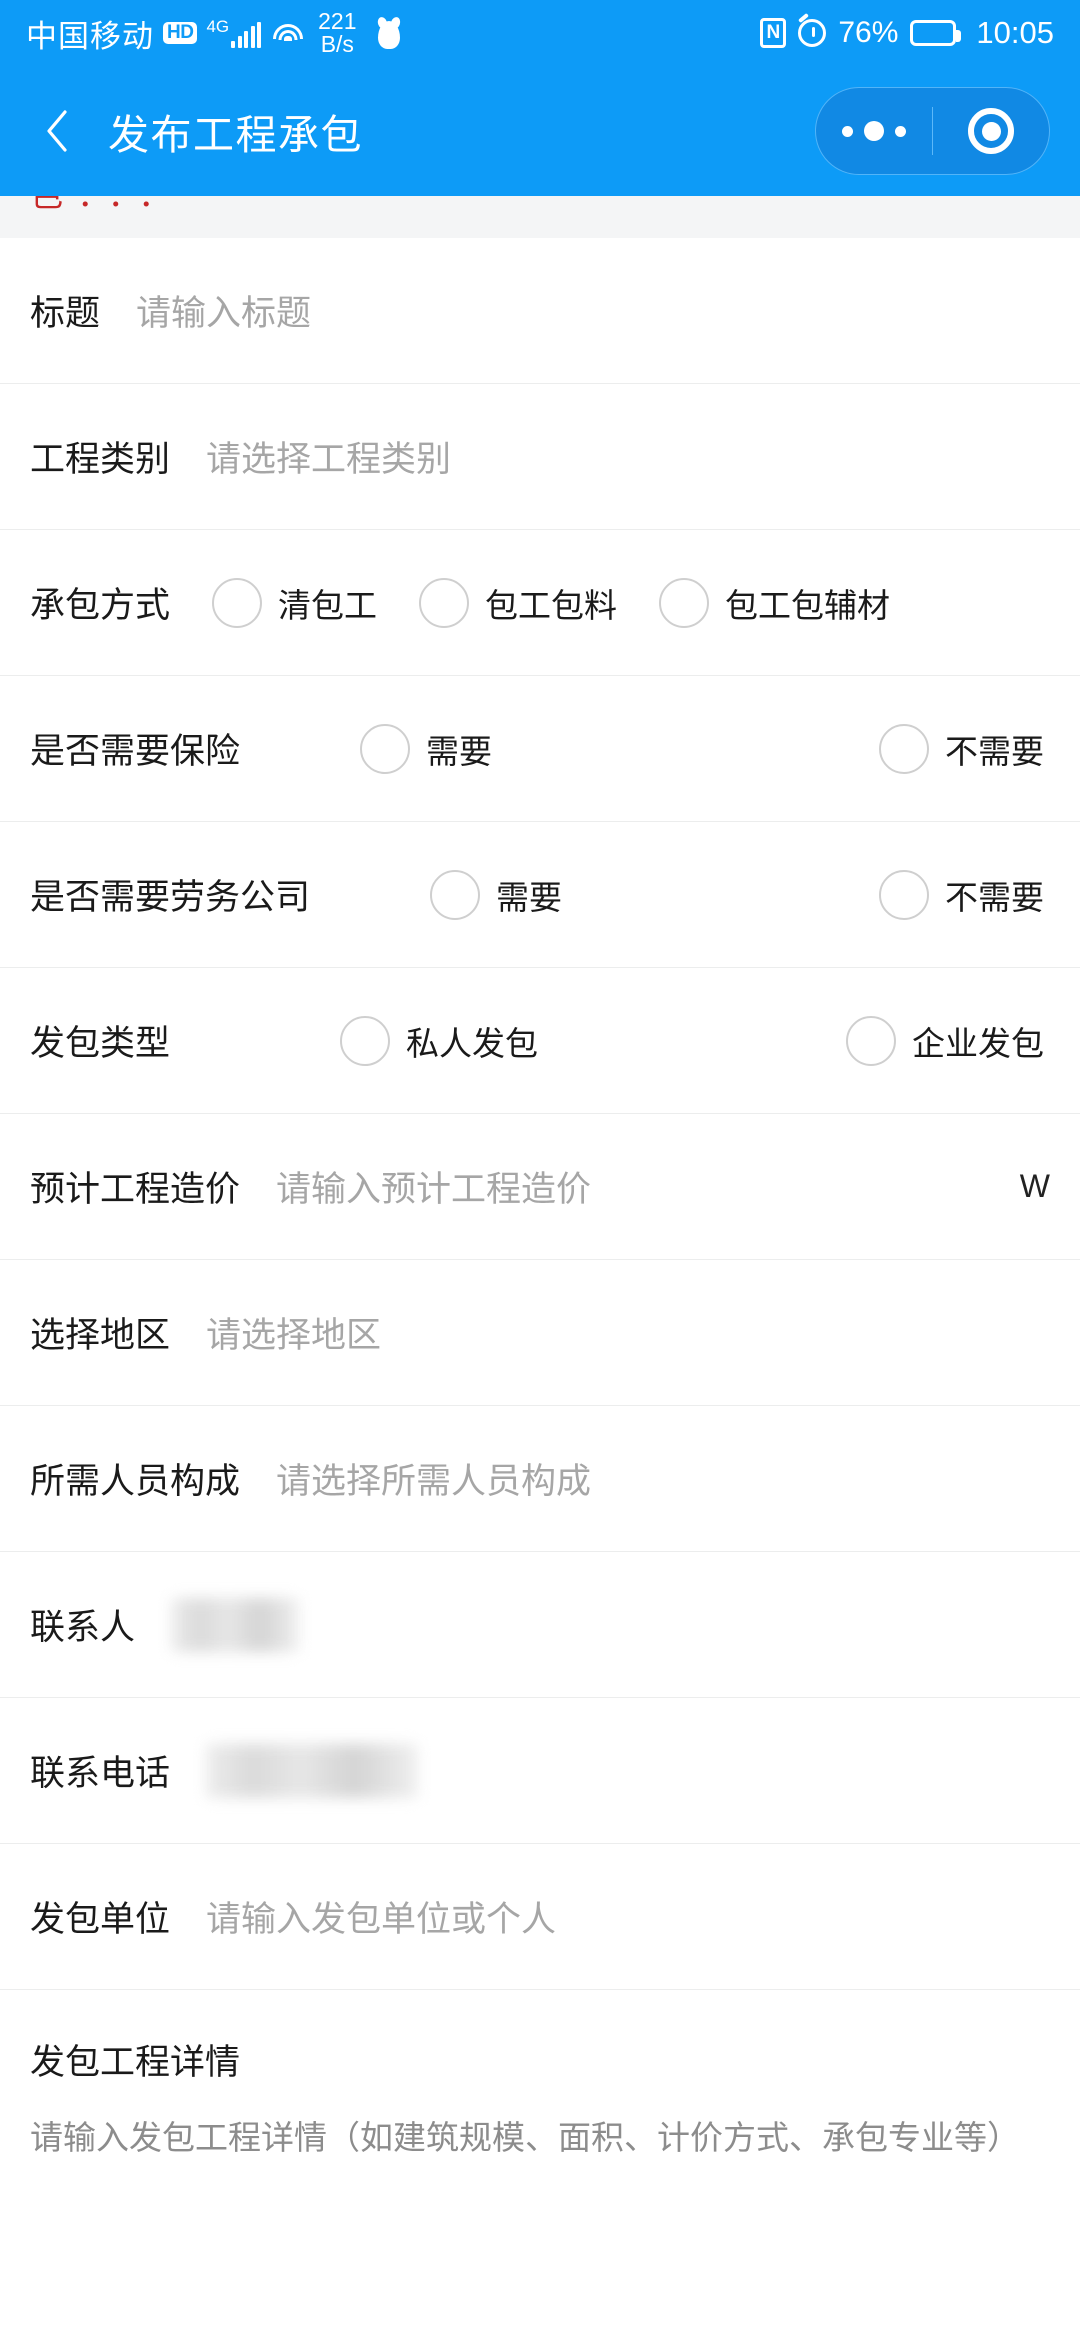 Image resolution: width=1080 pixels, height=2340 pixels. I want to click on field-label: 预计工程造价, so click(135, 1189).